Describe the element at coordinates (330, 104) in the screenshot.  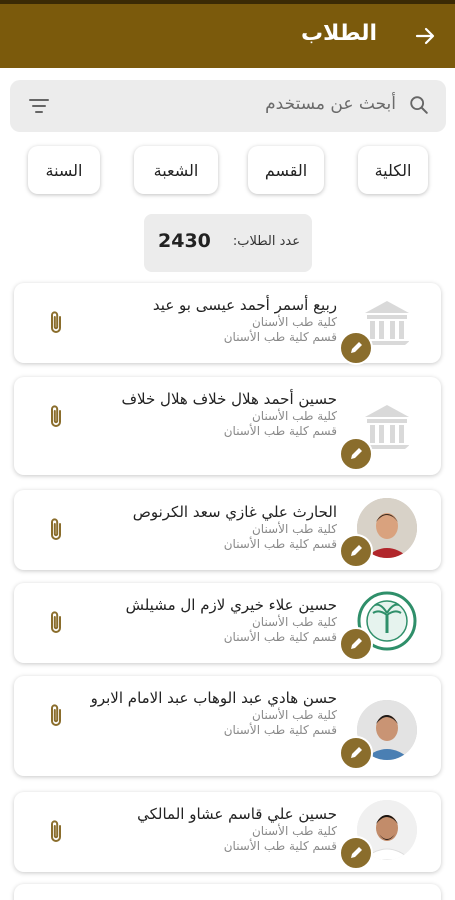
I see `search-input: أبحث عن مستخدم` at that location.